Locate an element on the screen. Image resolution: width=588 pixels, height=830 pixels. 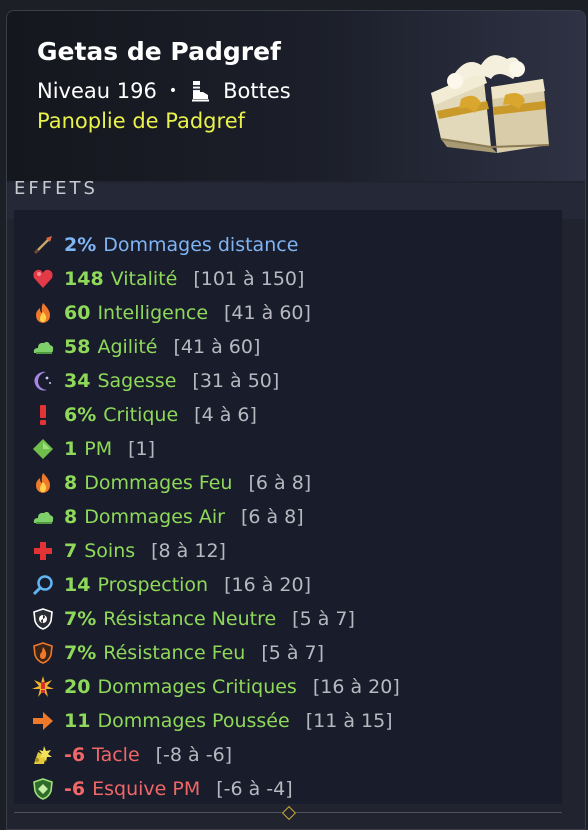
item-type: Bottes is located at coordinates (257, 91).